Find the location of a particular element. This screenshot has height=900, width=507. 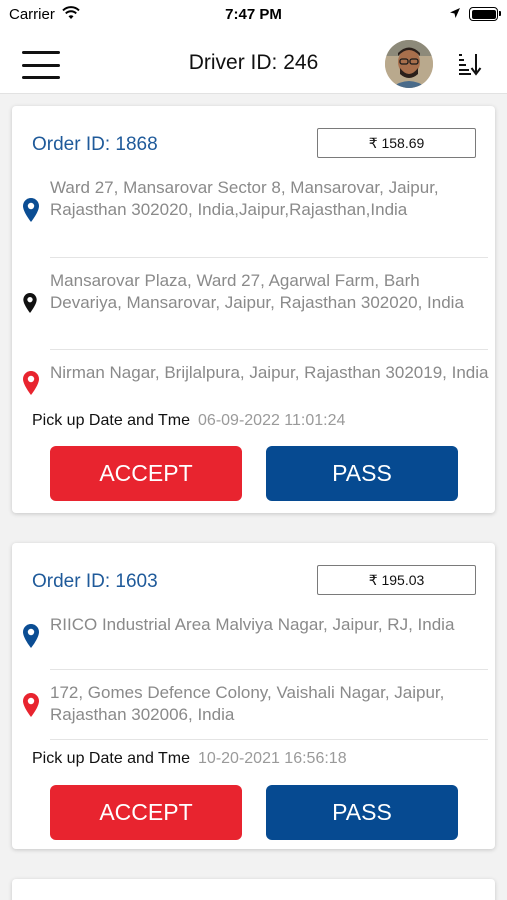

order-id: Order ID: 1868 is located at coordinates (95, 144).